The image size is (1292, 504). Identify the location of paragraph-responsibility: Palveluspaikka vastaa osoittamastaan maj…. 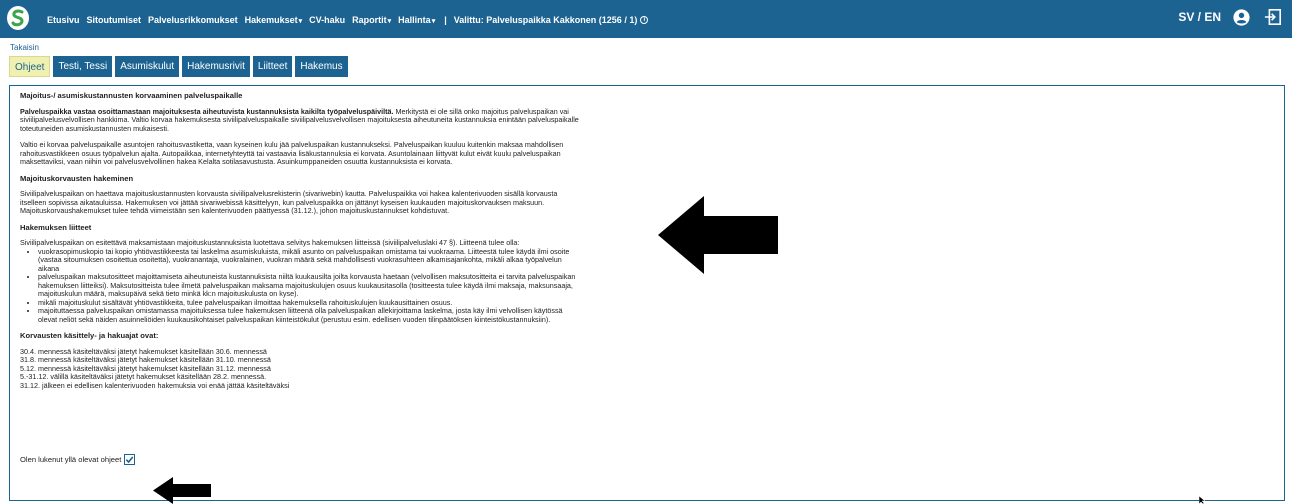
(300, 120).